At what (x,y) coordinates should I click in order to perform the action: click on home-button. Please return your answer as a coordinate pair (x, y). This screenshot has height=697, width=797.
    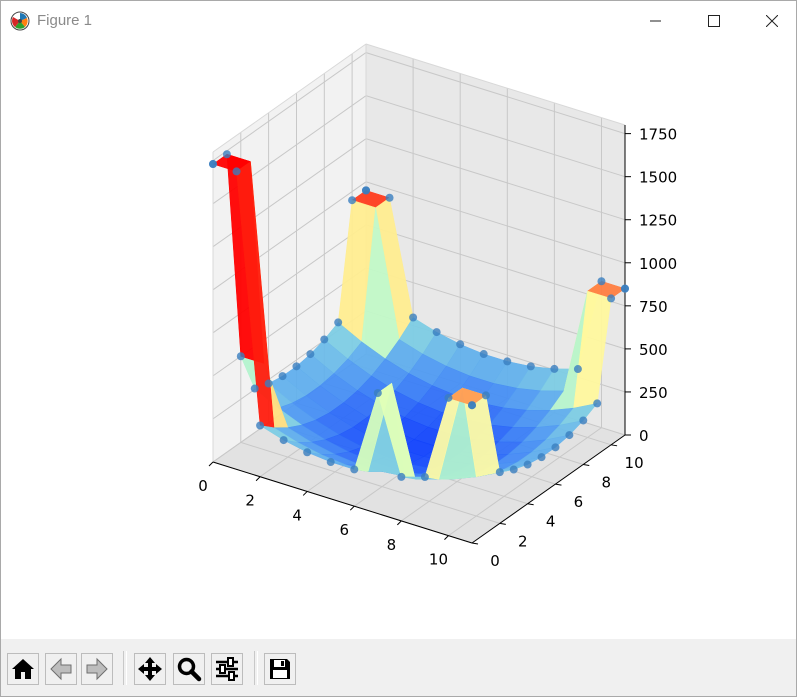
    Looking at the image, I should click on (23, 669).